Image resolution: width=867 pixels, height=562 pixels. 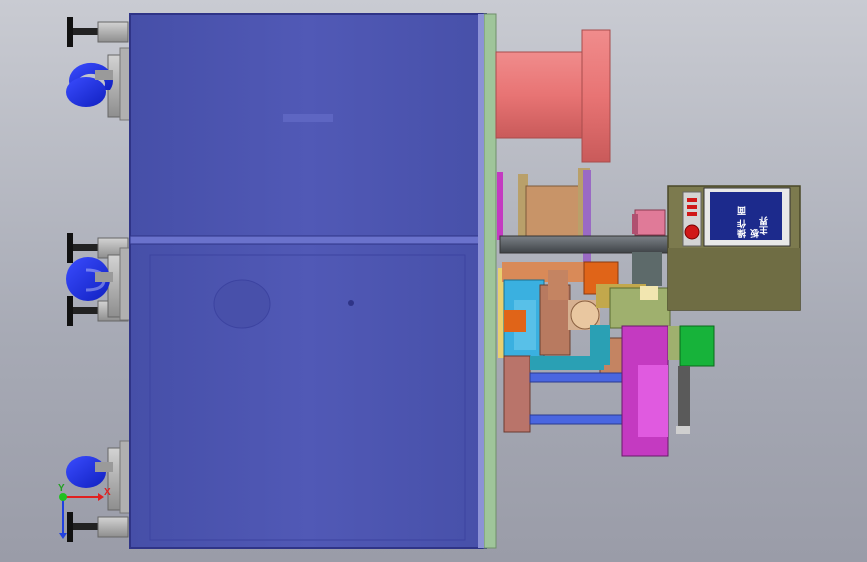 I want to click on coordinate-triad-icon, so click(x=81, y=516).